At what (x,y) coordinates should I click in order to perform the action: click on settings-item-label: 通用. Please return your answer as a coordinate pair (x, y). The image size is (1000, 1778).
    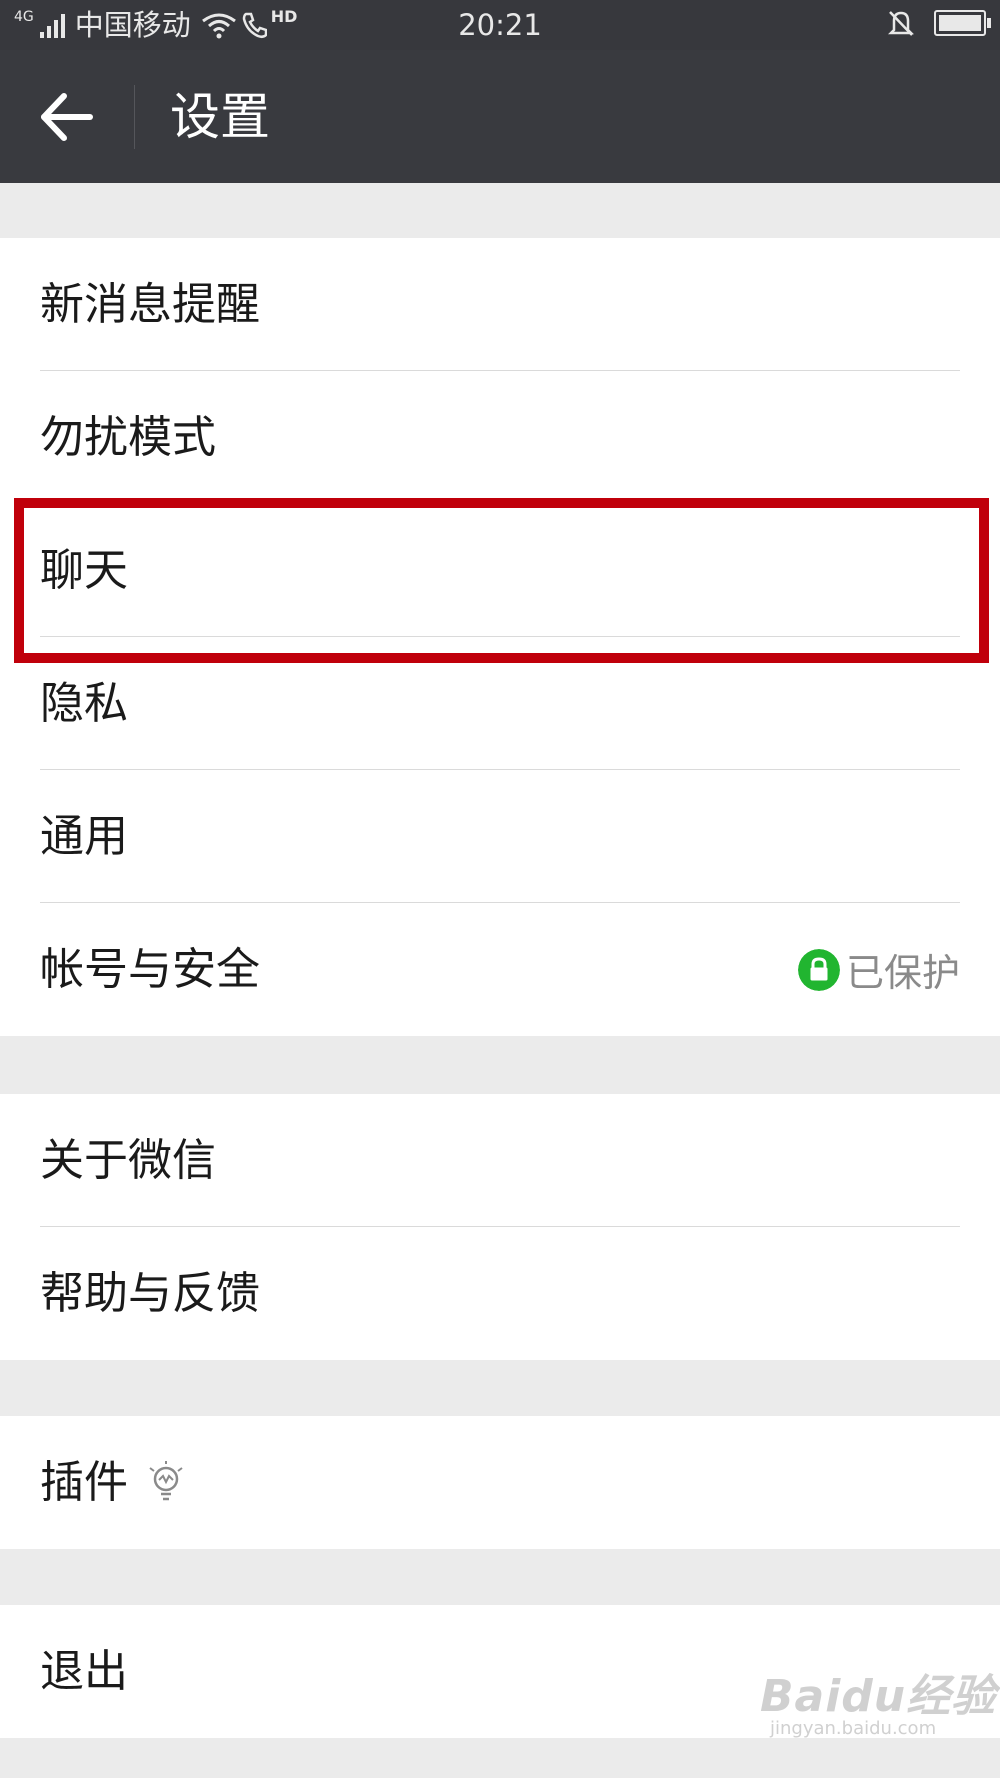
    Looking at the image, I should click on (84, 836).